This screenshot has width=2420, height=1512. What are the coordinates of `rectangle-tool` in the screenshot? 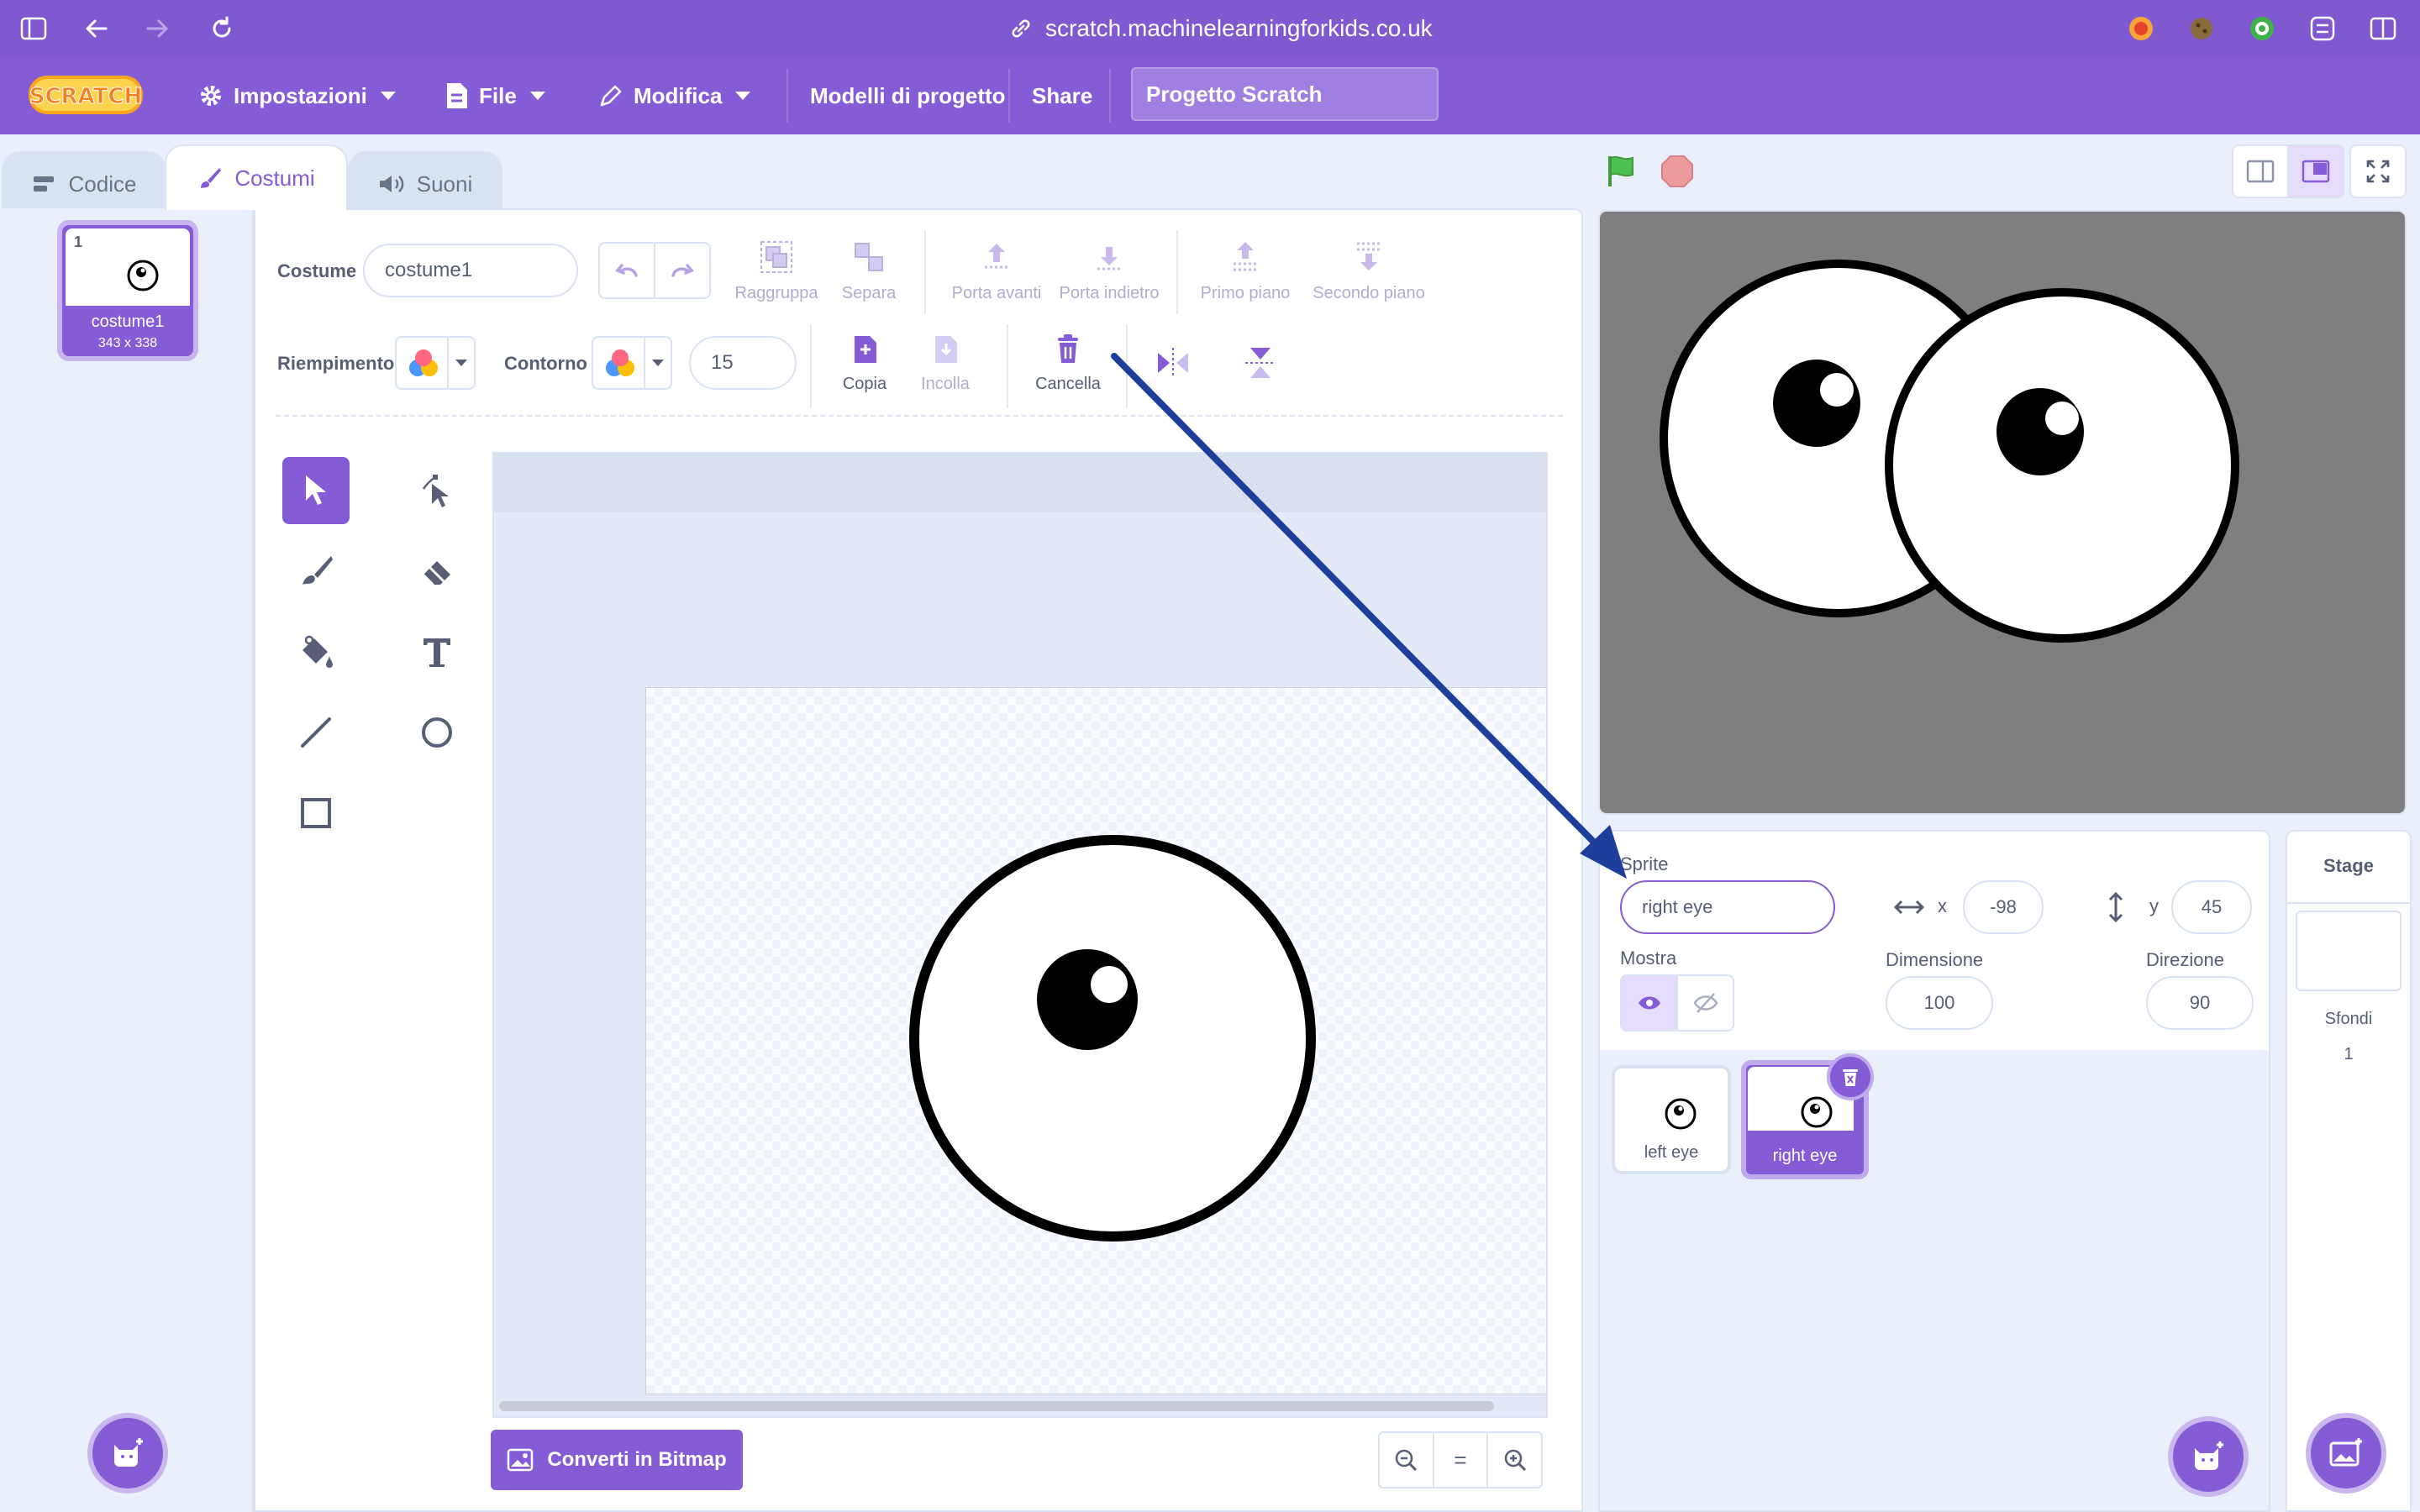 It's located at (316, 813).